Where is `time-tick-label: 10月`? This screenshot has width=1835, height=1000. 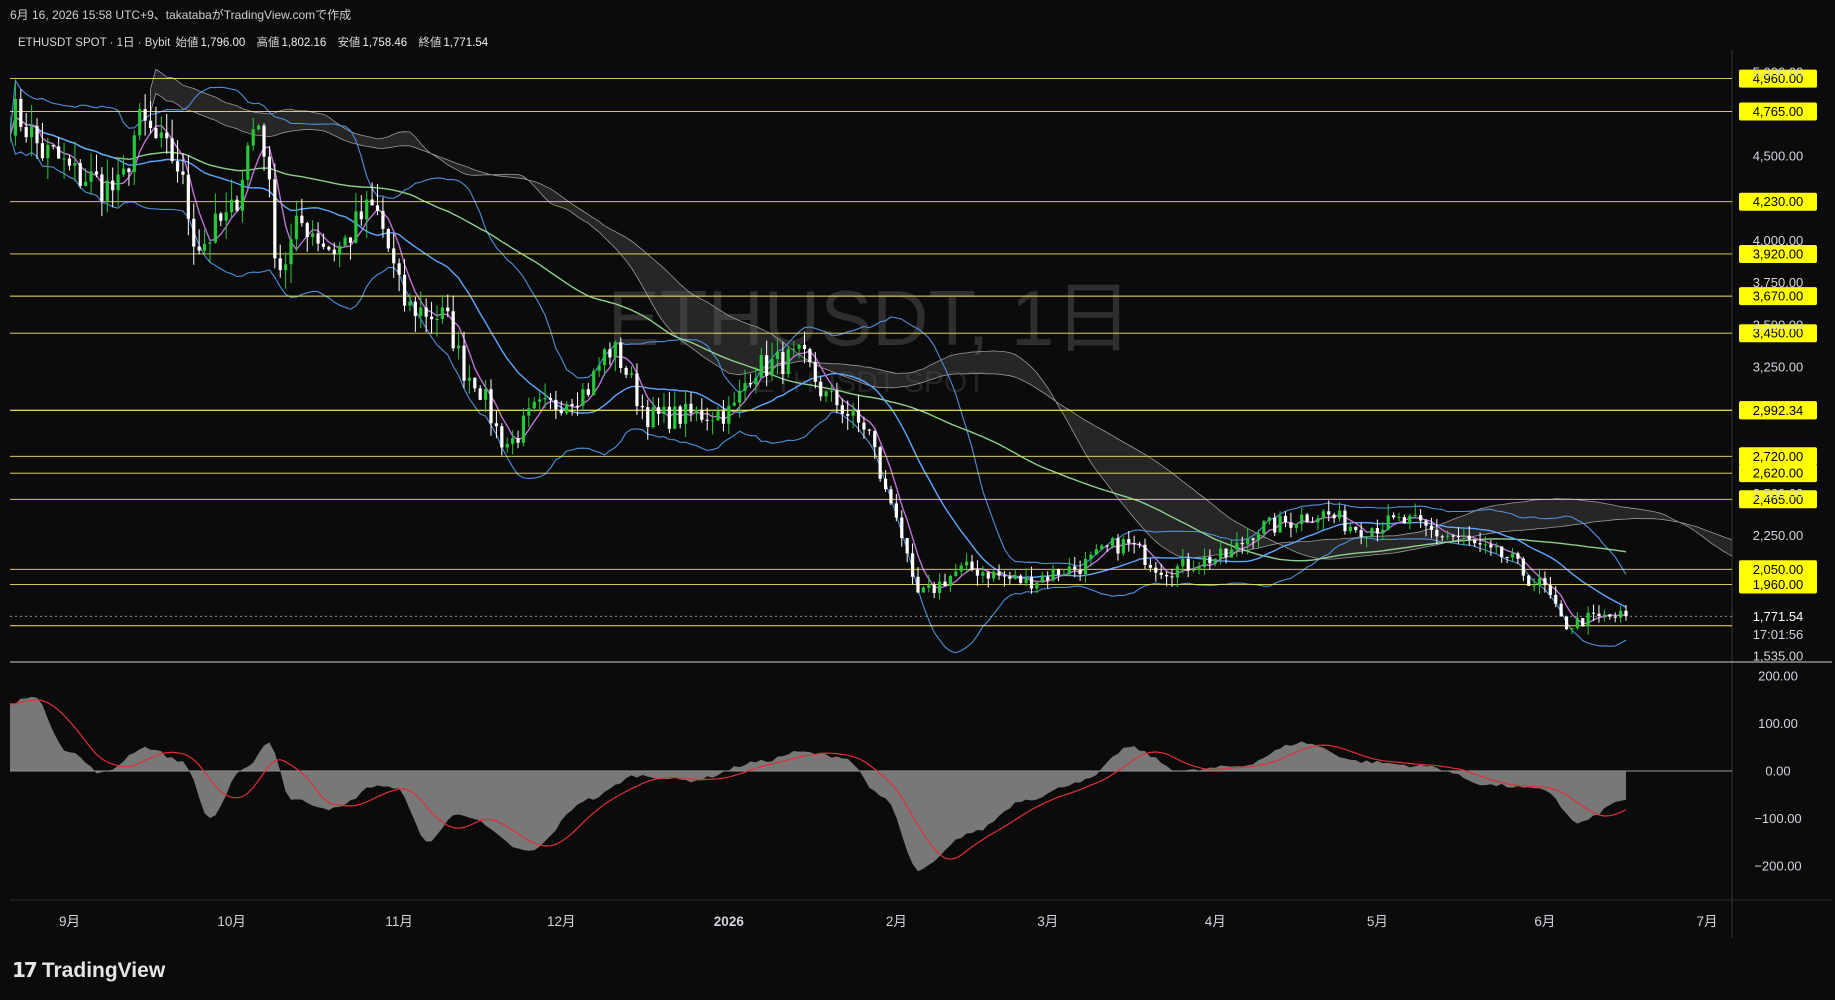 time-tick-label: 10月 is located at coordinates (231, 921).